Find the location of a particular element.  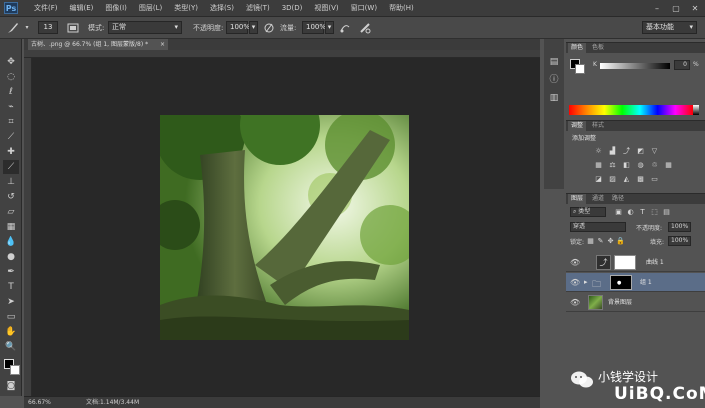

hue-saturation-icon: ▦ is located at coordinates (598, 165).